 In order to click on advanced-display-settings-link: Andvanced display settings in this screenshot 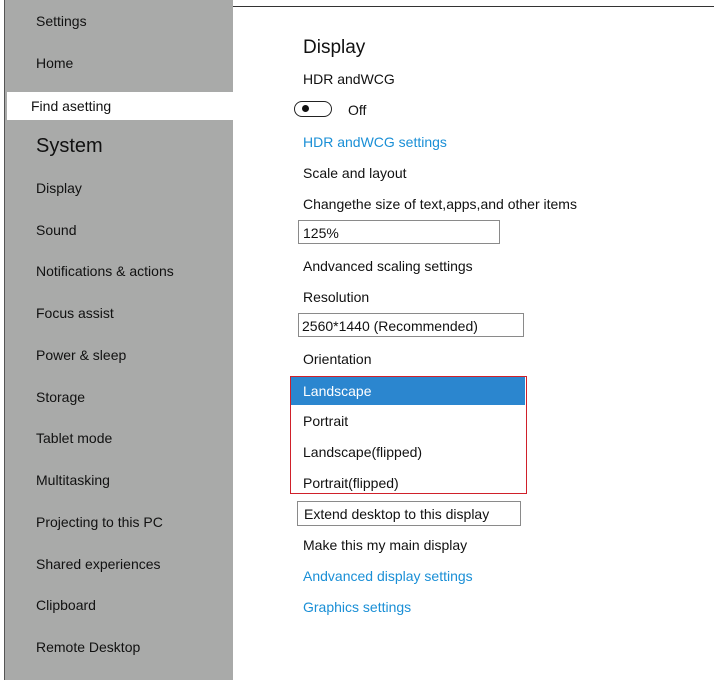, I will do `click(388, 576)`.